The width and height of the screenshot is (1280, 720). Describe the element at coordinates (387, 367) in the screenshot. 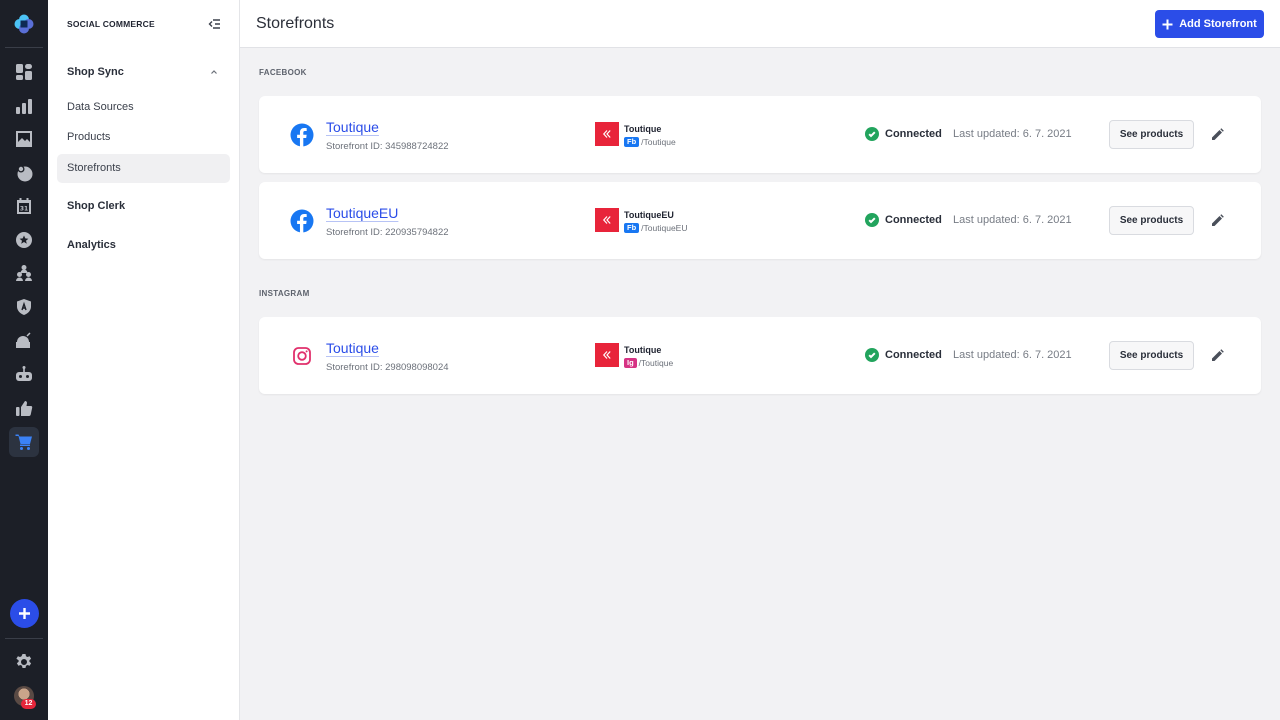

I see `storefront-id: Storefront ID: 298098098024` at that location.